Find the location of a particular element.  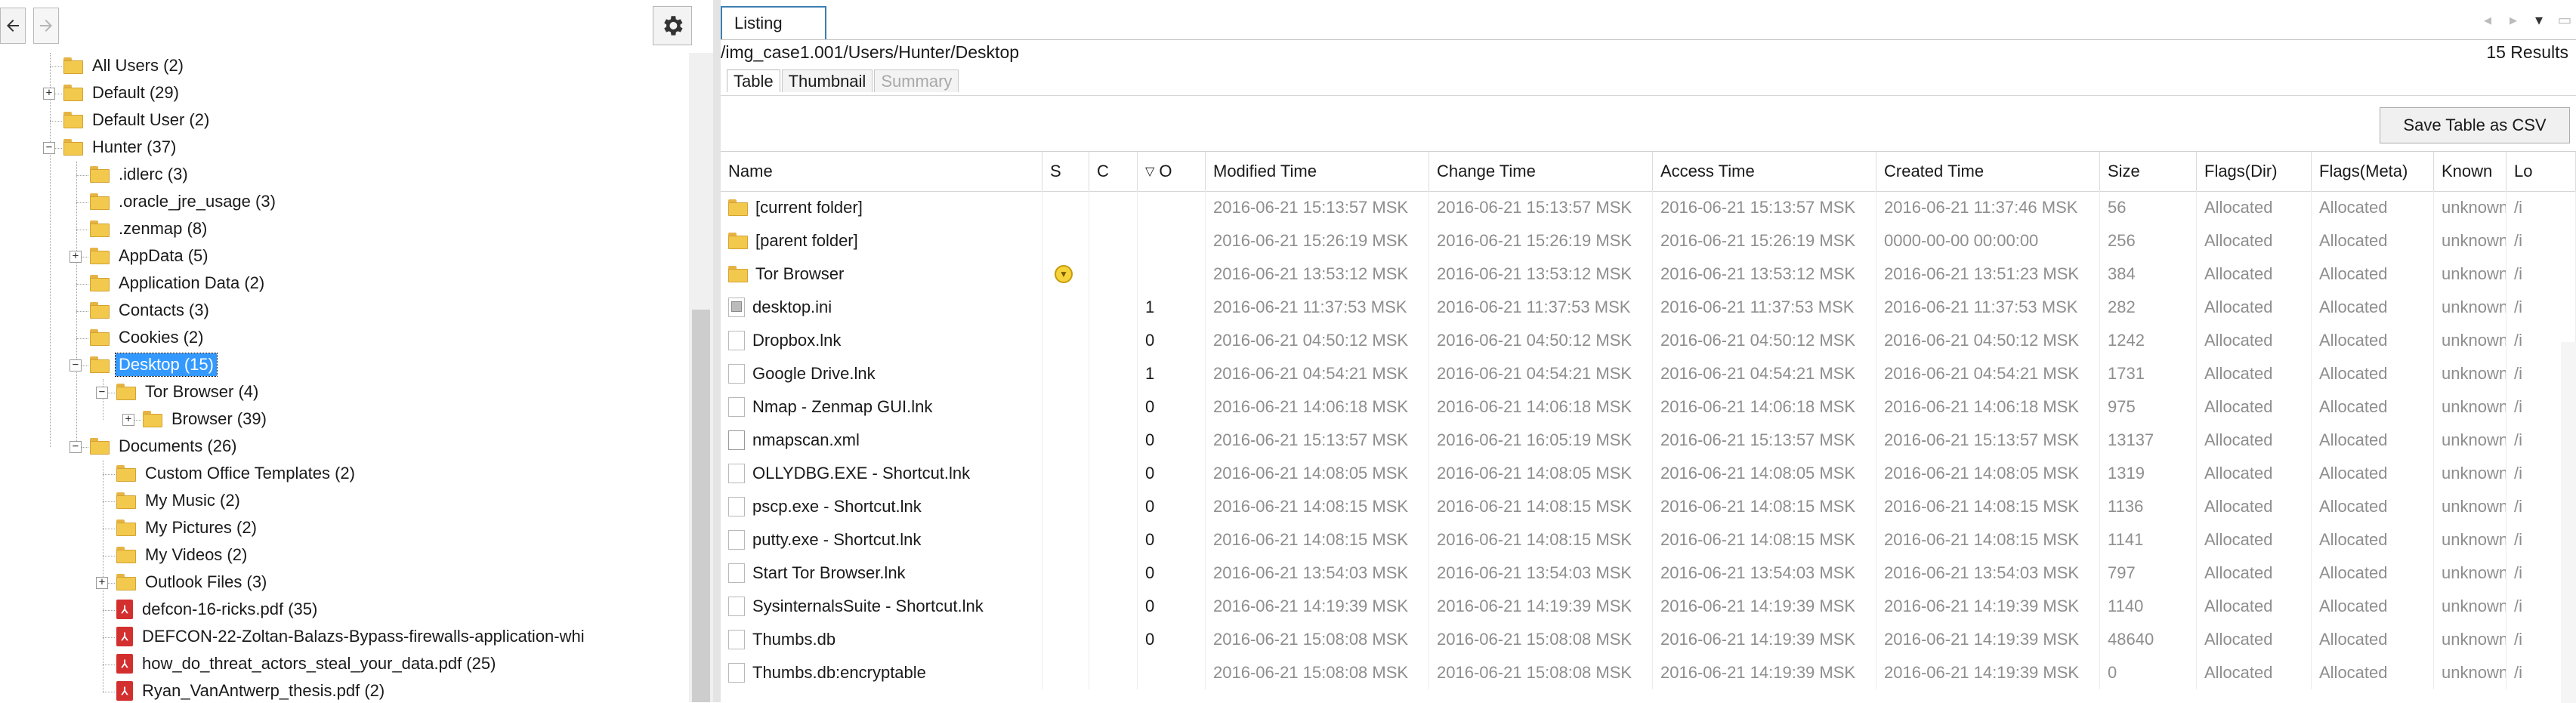

tree-scrollbar is located at coordinates (701, 377).